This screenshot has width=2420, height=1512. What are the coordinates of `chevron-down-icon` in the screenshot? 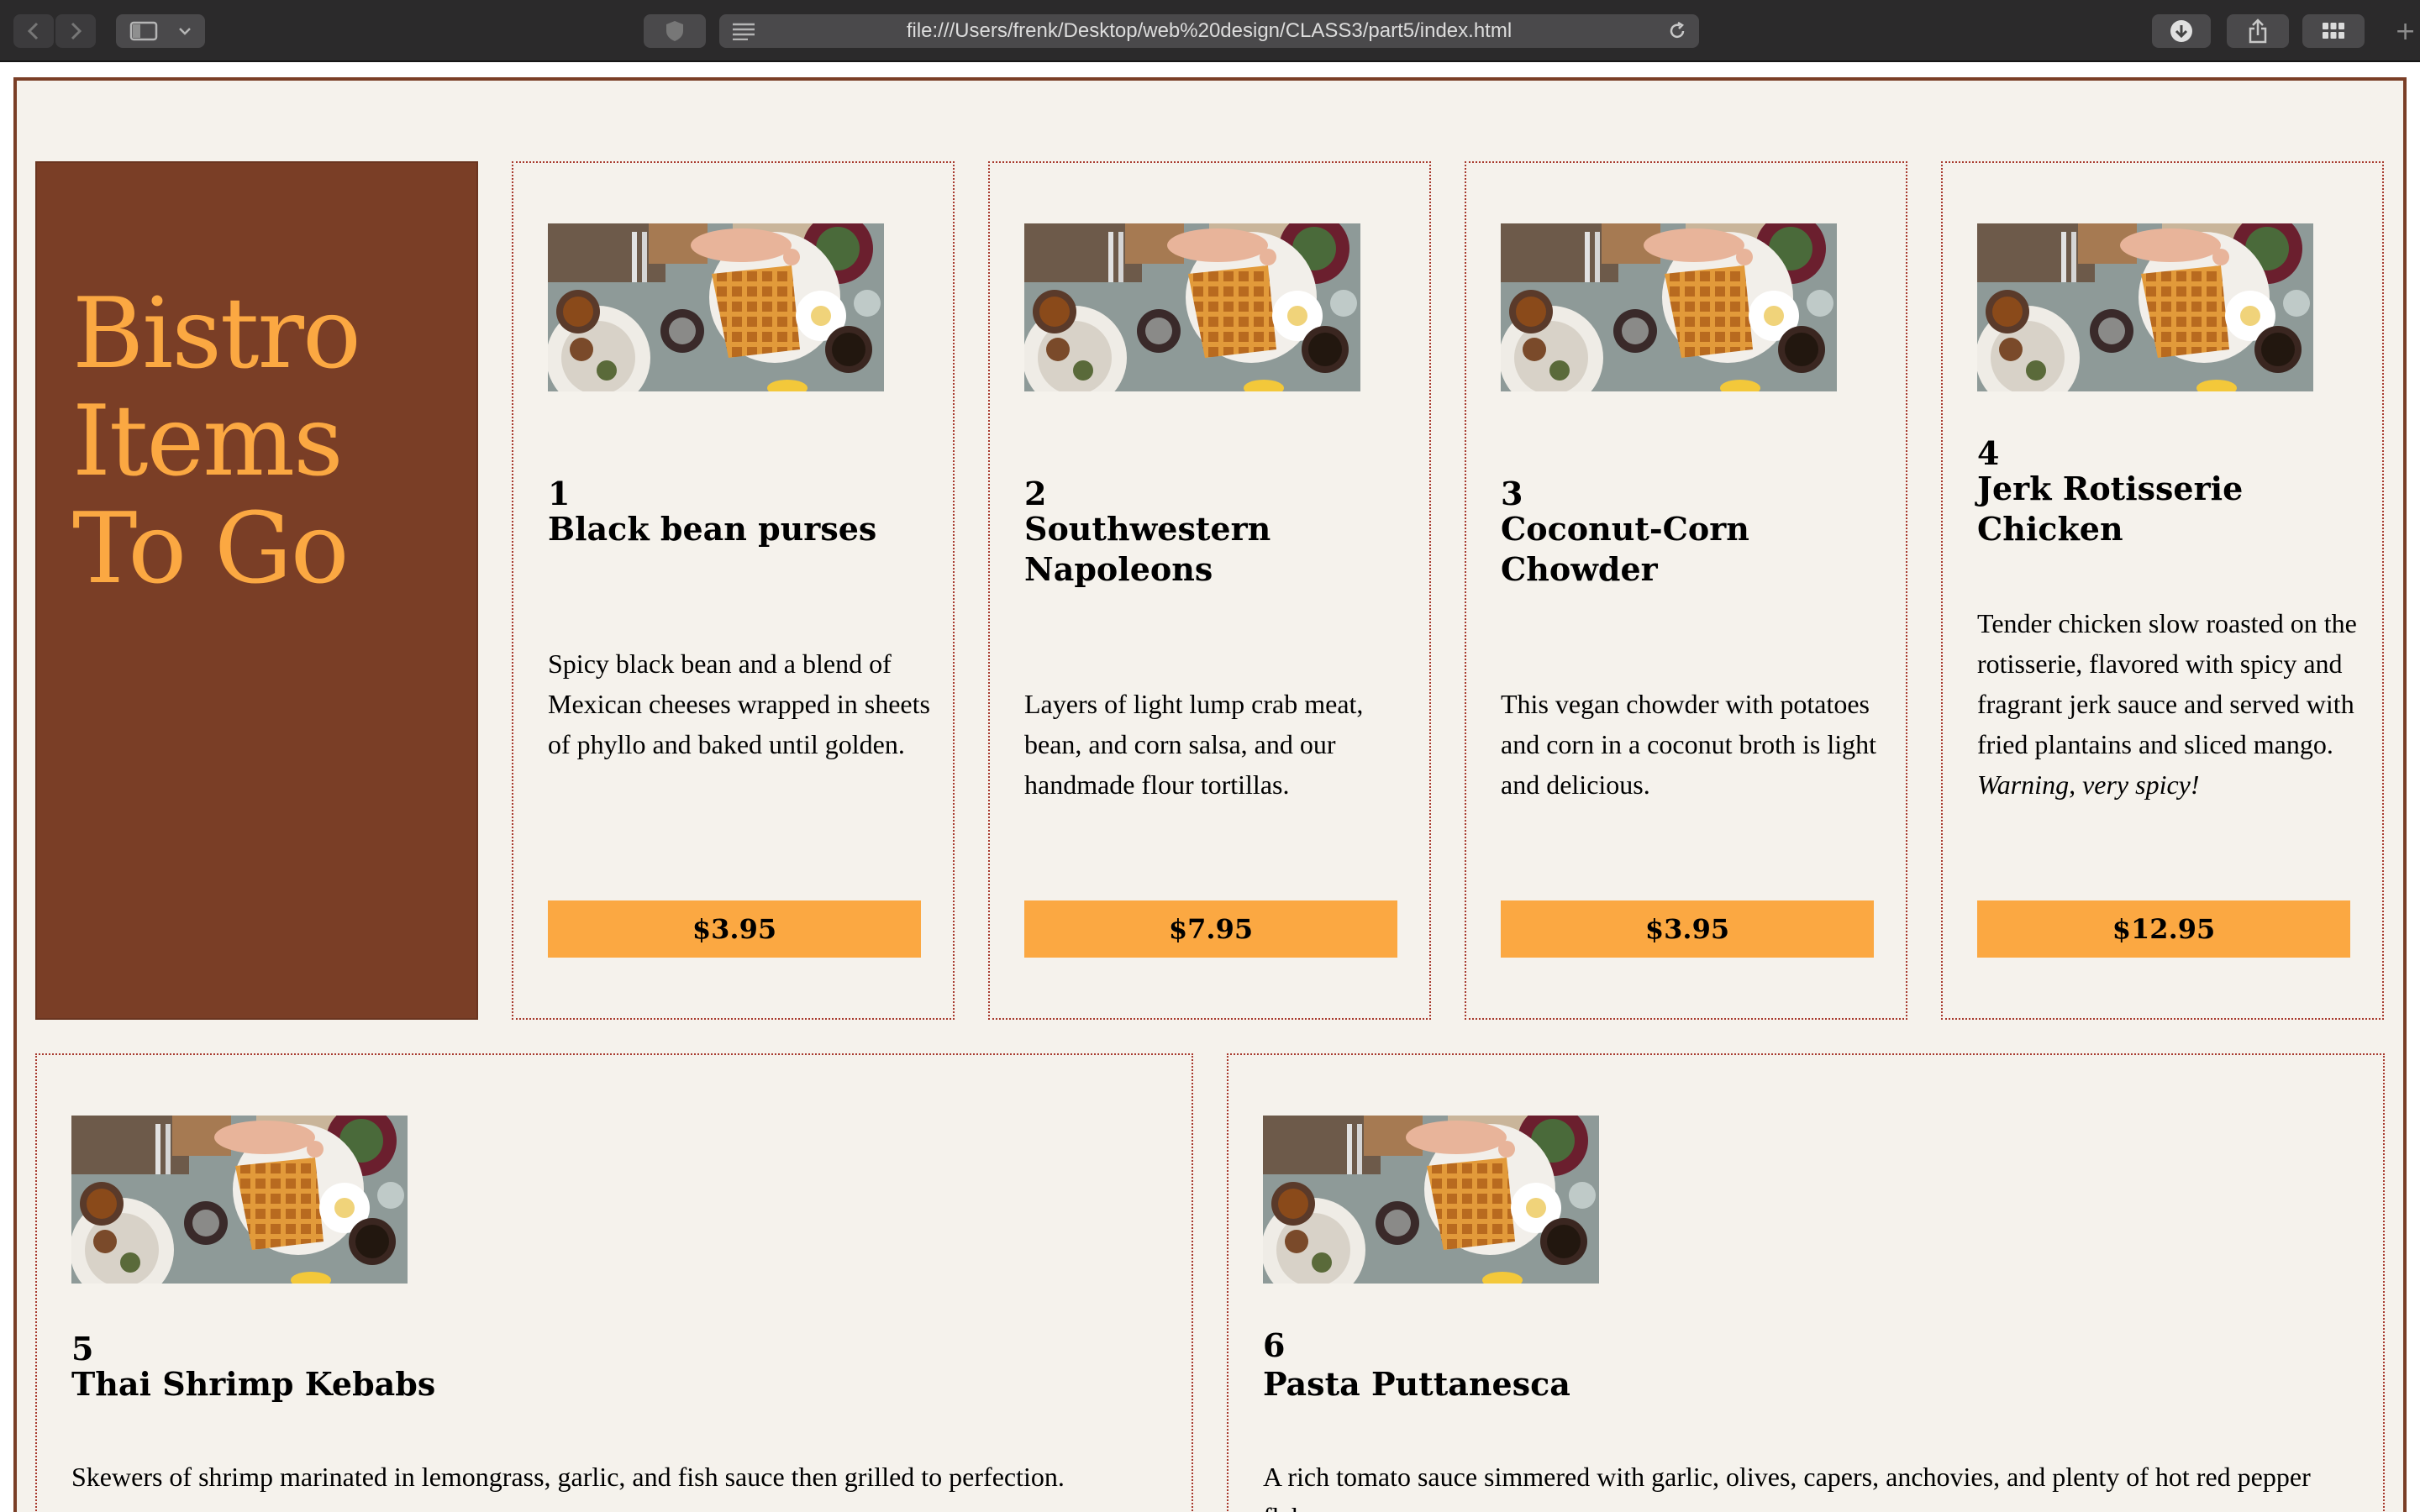 It's located at (185, 31).